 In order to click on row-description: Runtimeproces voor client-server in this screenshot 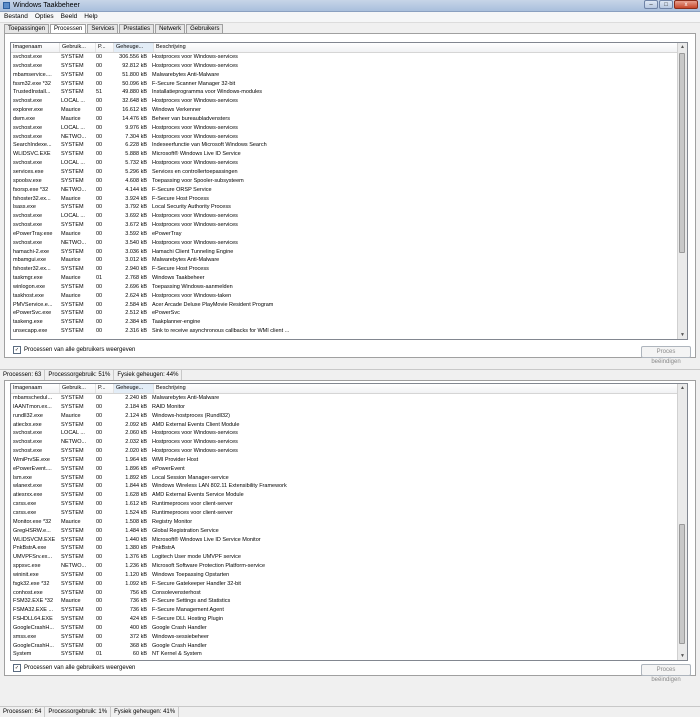, I will do `click(192, 512)`.